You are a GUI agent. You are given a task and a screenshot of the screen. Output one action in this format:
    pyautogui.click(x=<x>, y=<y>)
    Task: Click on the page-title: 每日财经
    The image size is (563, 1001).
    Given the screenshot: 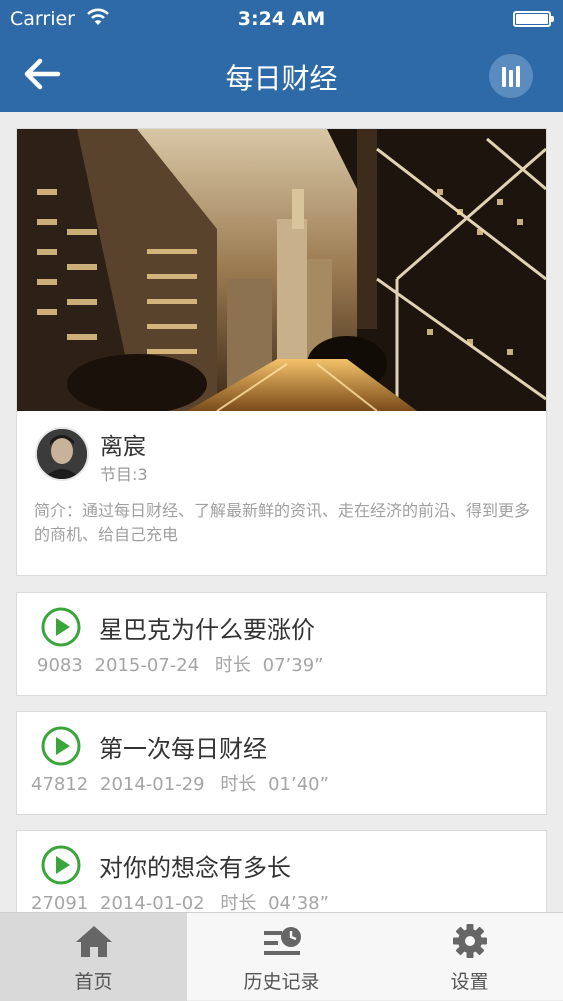 What is the action you would take?
    pyautogui.click(x=281, y=78)
    